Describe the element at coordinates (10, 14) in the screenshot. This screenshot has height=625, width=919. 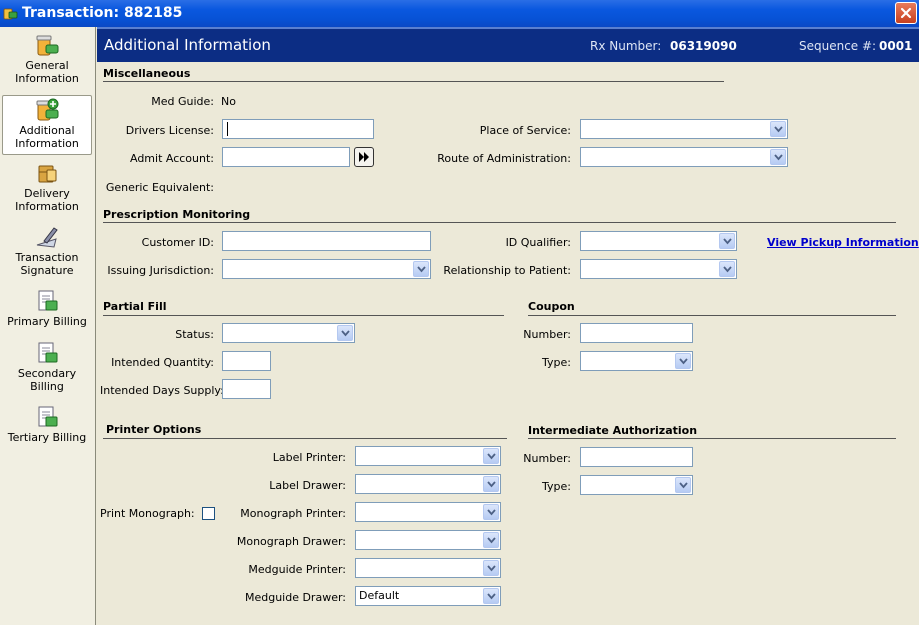
I see `app-pill-icon` at that location.